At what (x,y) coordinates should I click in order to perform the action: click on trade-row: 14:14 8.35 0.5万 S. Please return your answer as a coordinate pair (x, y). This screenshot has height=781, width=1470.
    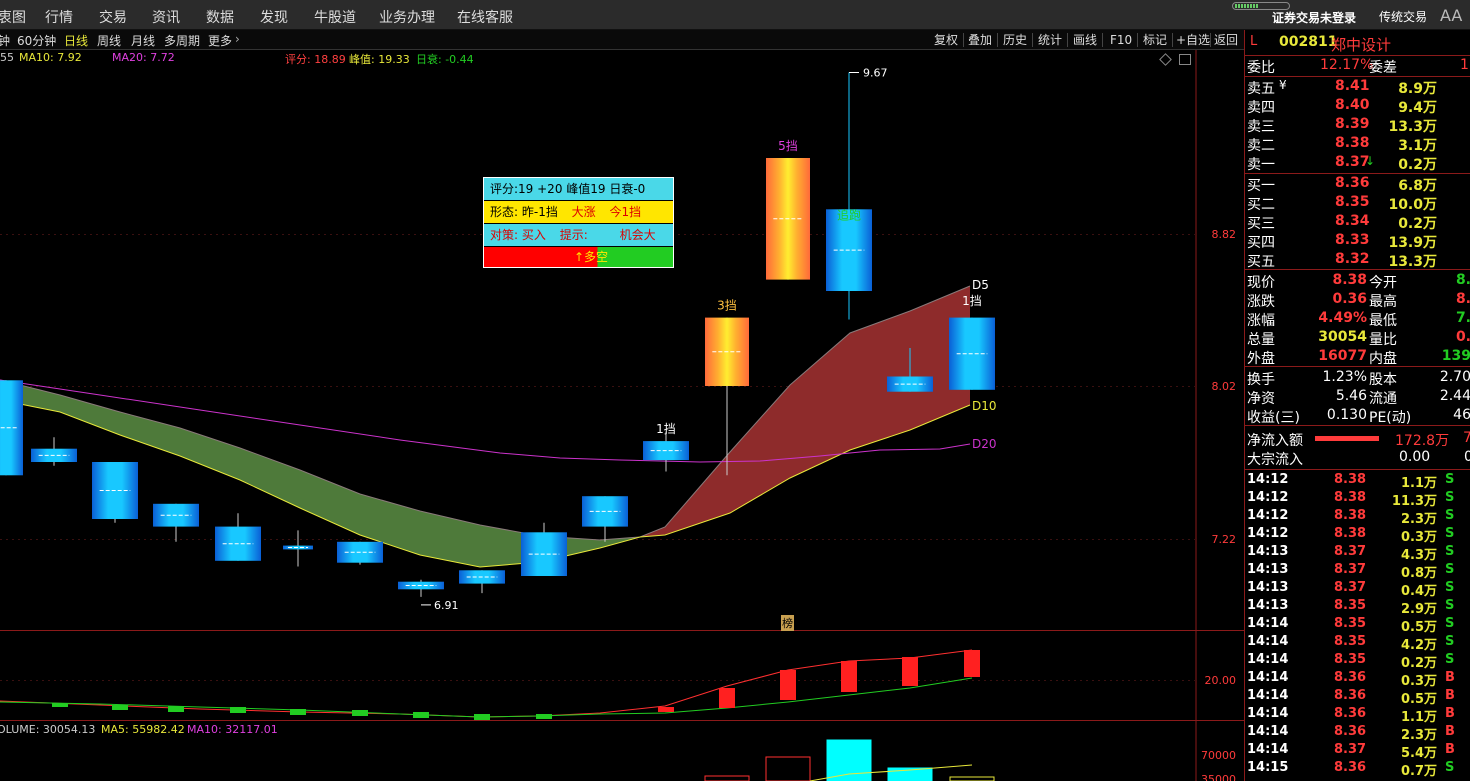
    Looking at the image, I should click on (1357, 625).